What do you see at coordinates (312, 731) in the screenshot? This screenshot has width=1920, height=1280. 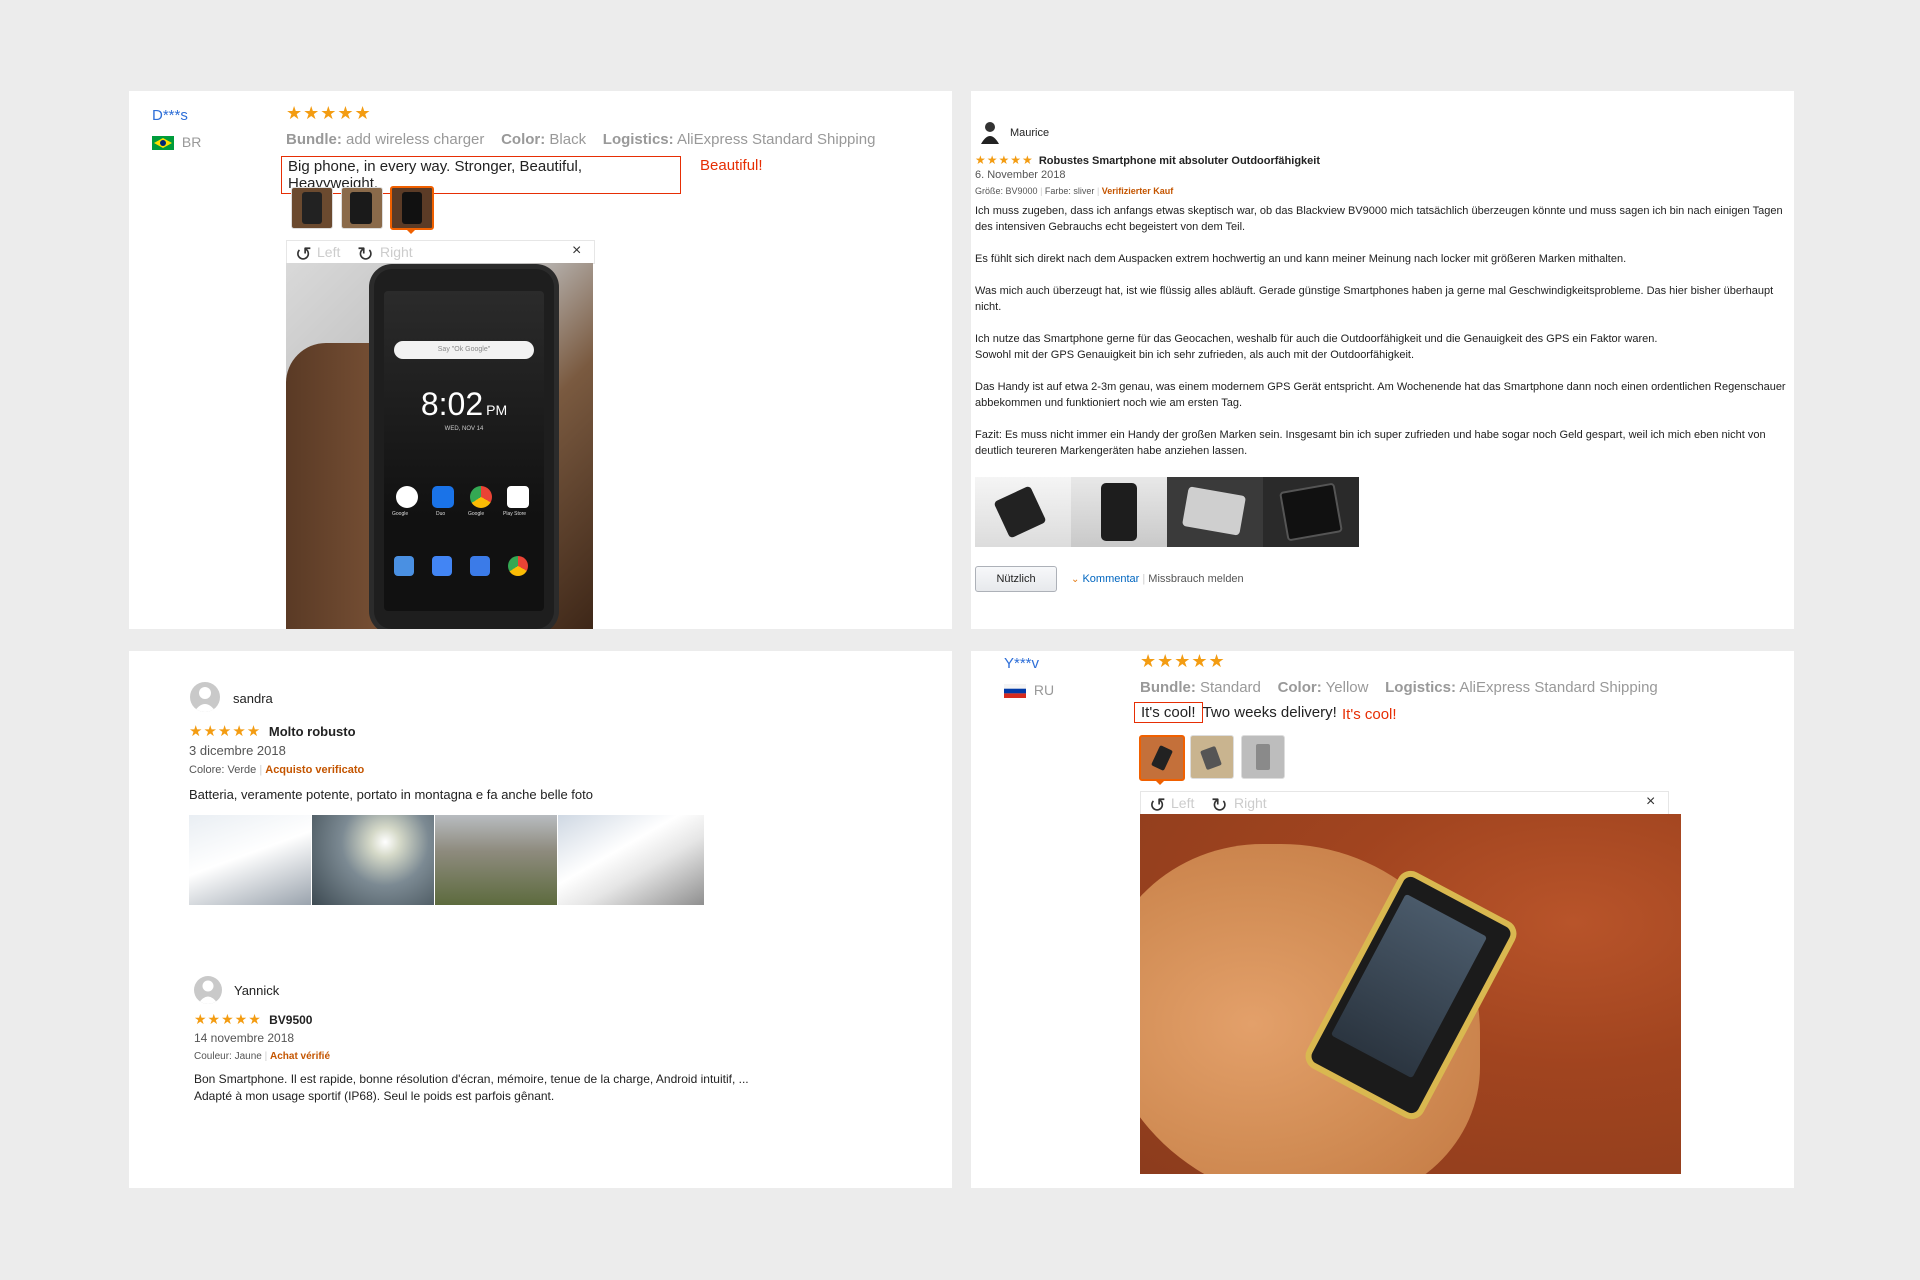 I see `review-title: Molto robusto` at bounding box center [312, 731].